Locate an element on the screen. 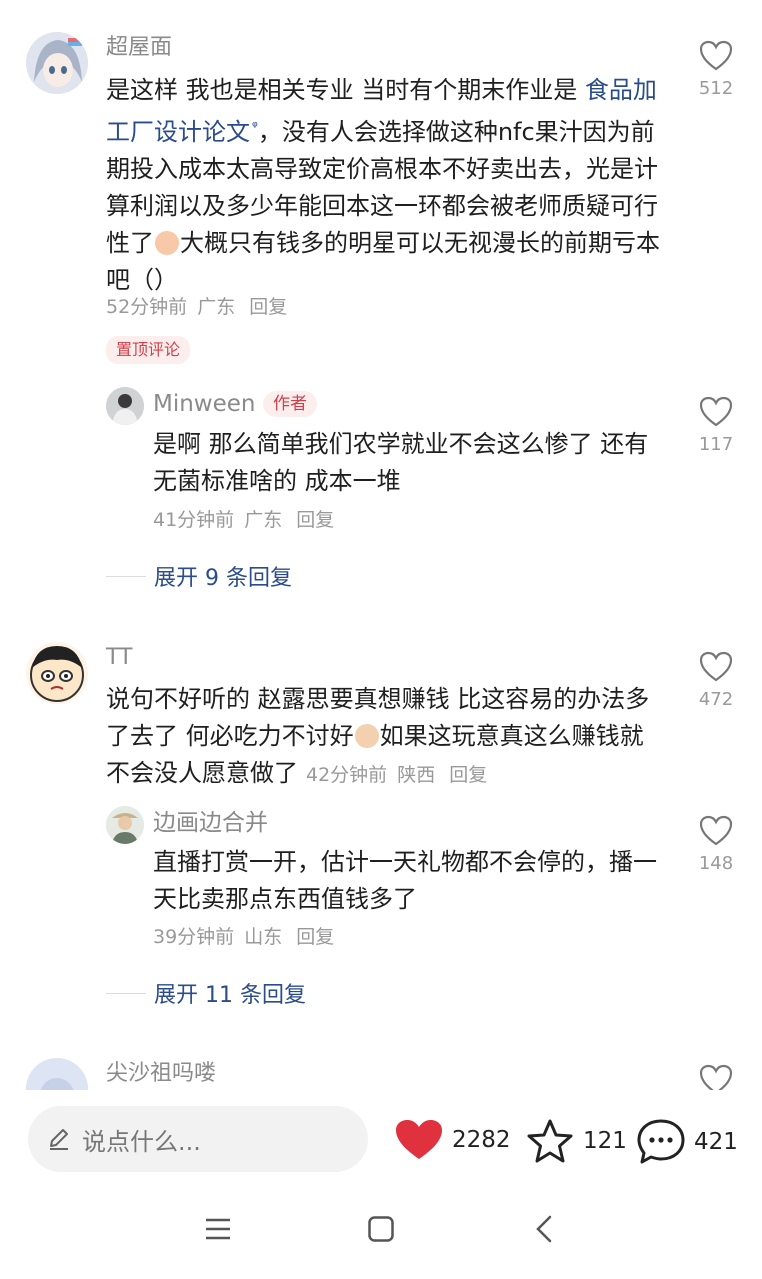  expand-replies-button: 展开 9 条回复 is located at coordinates (199, 576).